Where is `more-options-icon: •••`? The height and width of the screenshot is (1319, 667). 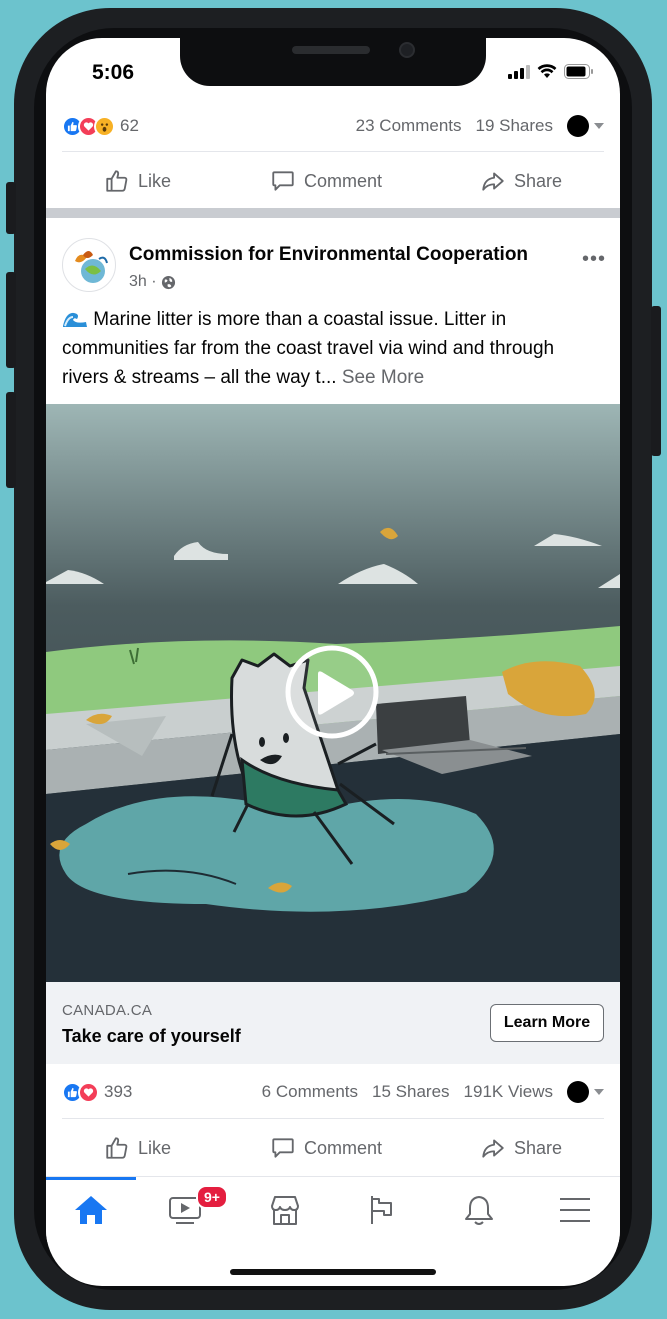
more-options-icon: ••• is located at coordinates (594, 259).